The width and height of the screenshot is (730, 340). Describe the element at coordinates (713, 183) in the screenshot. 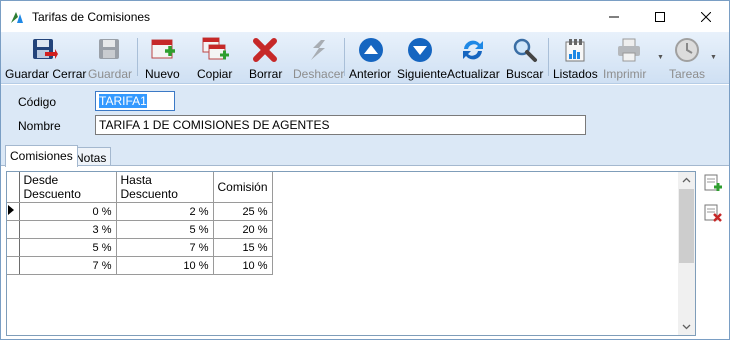

I see `add-row-icon` at that location.